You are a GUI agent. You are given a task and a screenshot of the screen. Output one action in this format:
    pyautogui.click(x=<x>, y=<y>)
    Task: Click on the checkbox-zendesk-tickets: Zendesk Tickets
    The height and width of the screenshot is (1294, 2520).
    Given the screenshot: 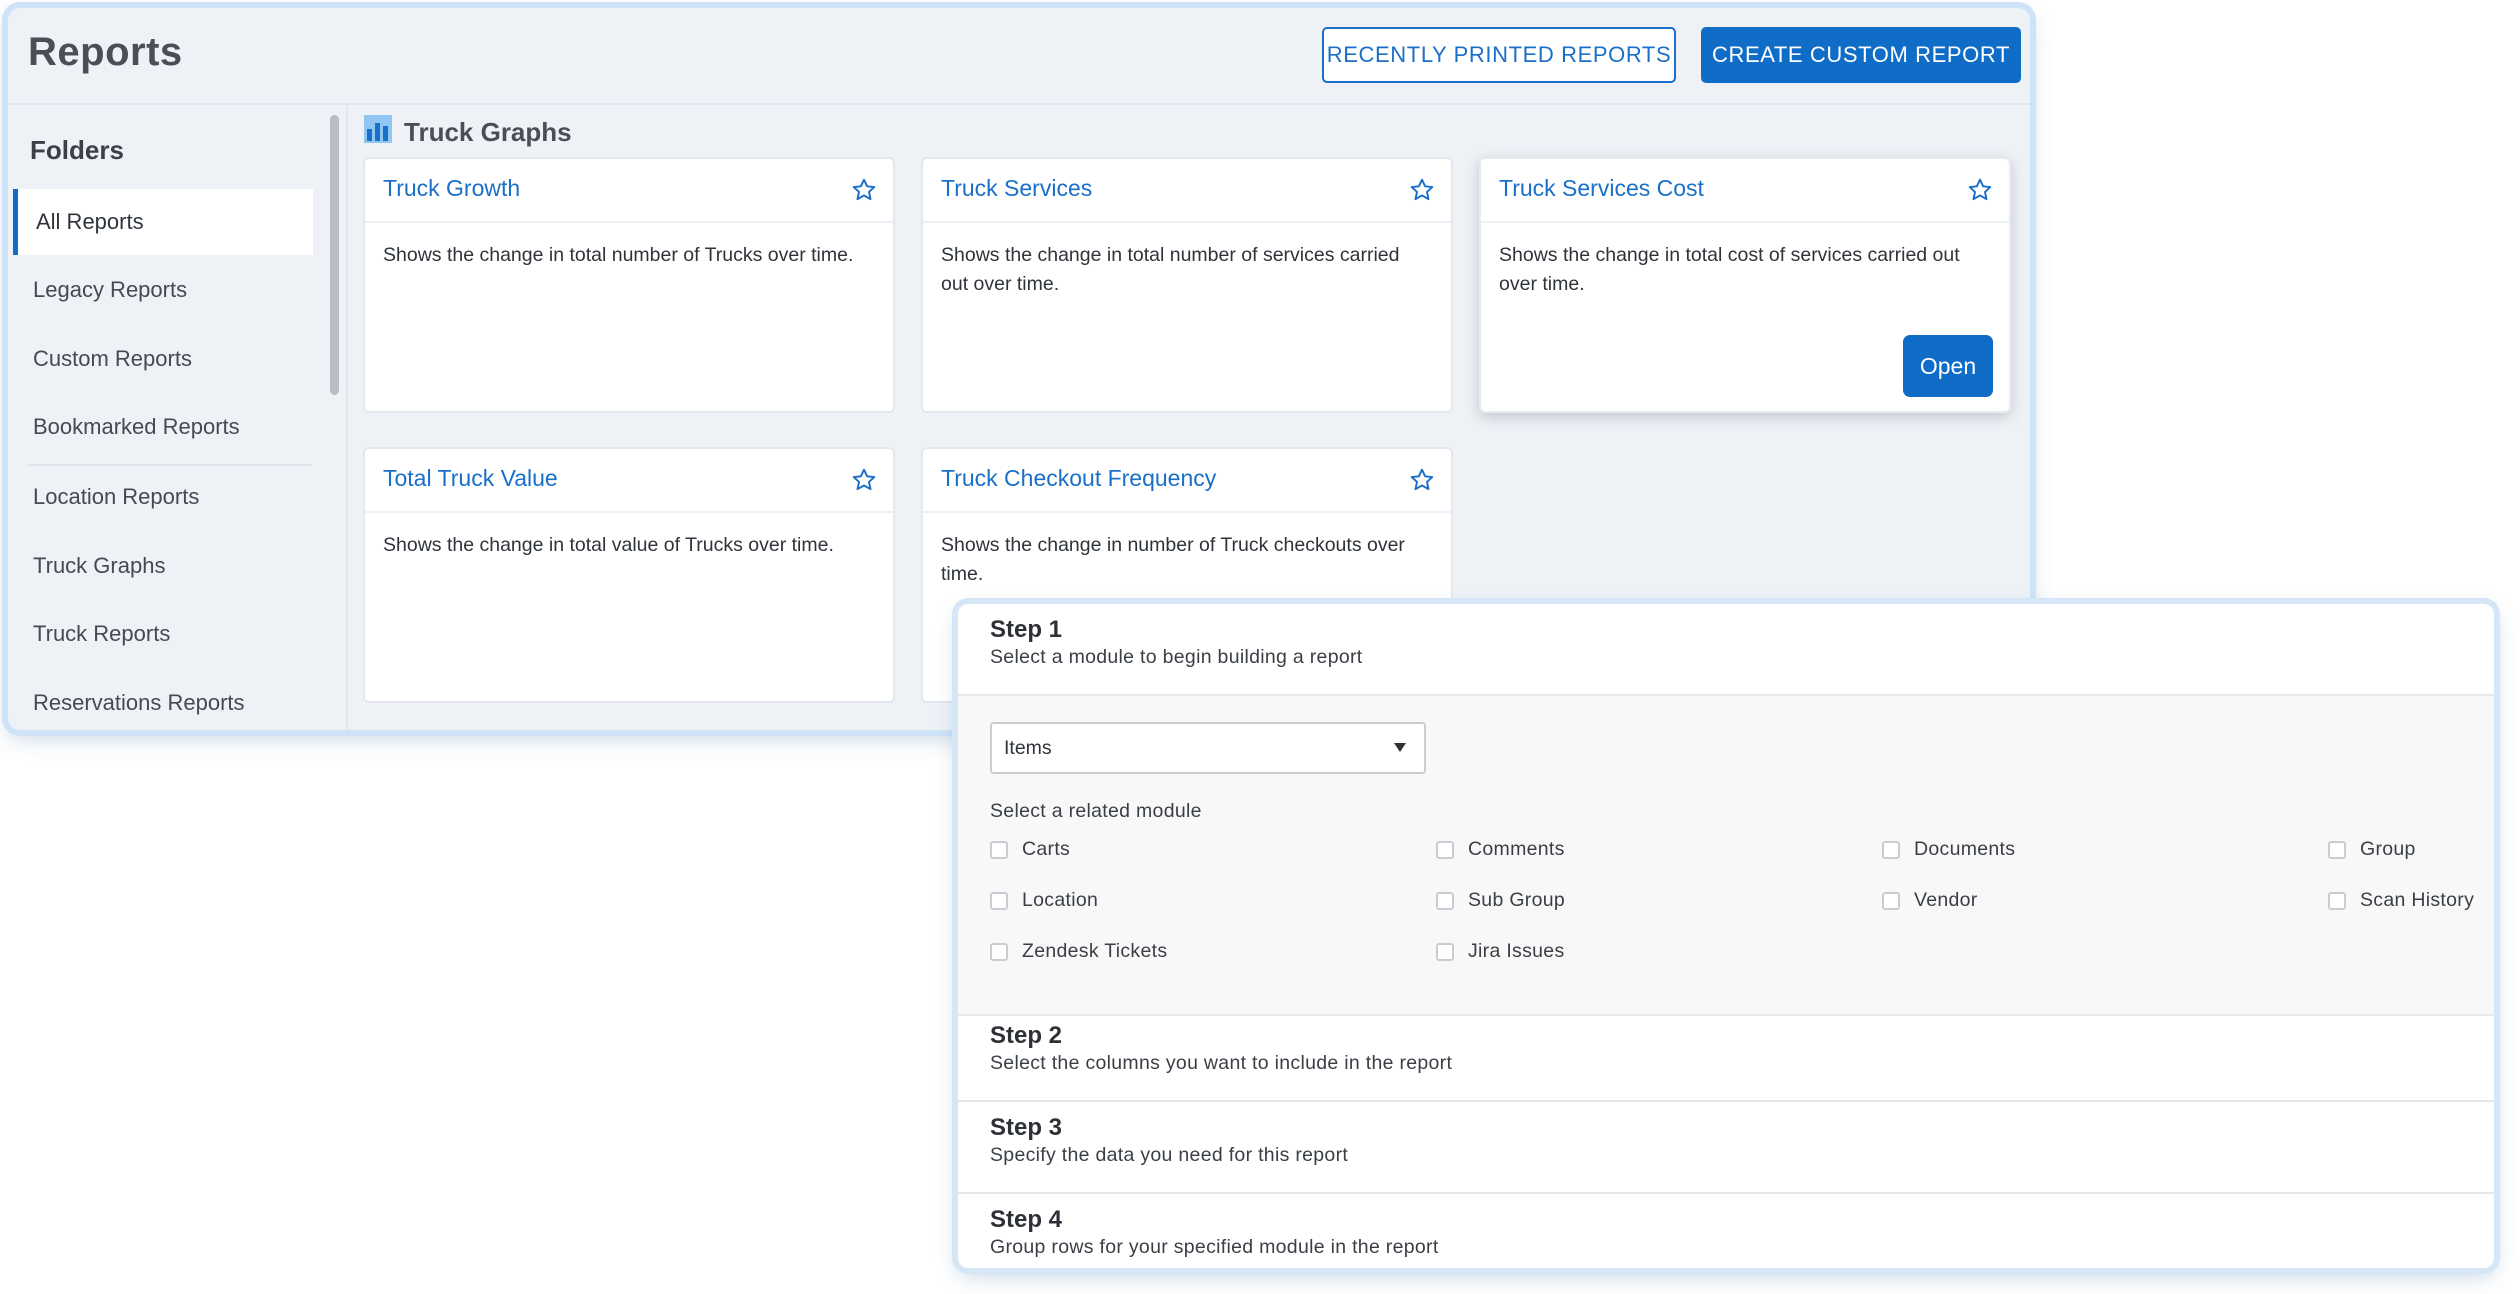 What is the action you would take?
    pyautogui.click(x=1078, y=951)
    